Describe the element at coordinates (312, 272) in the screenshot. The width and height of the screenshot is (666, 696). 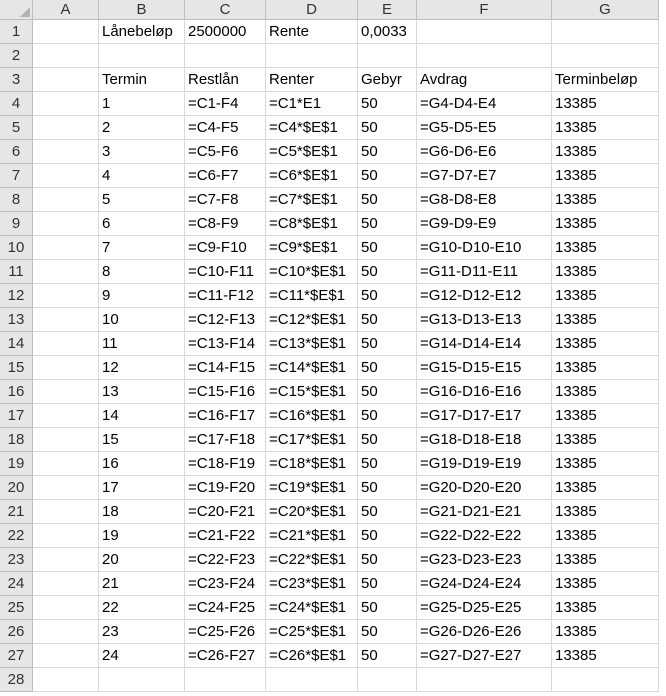
I see `cell-d11: =C10*$E$1` at that location.